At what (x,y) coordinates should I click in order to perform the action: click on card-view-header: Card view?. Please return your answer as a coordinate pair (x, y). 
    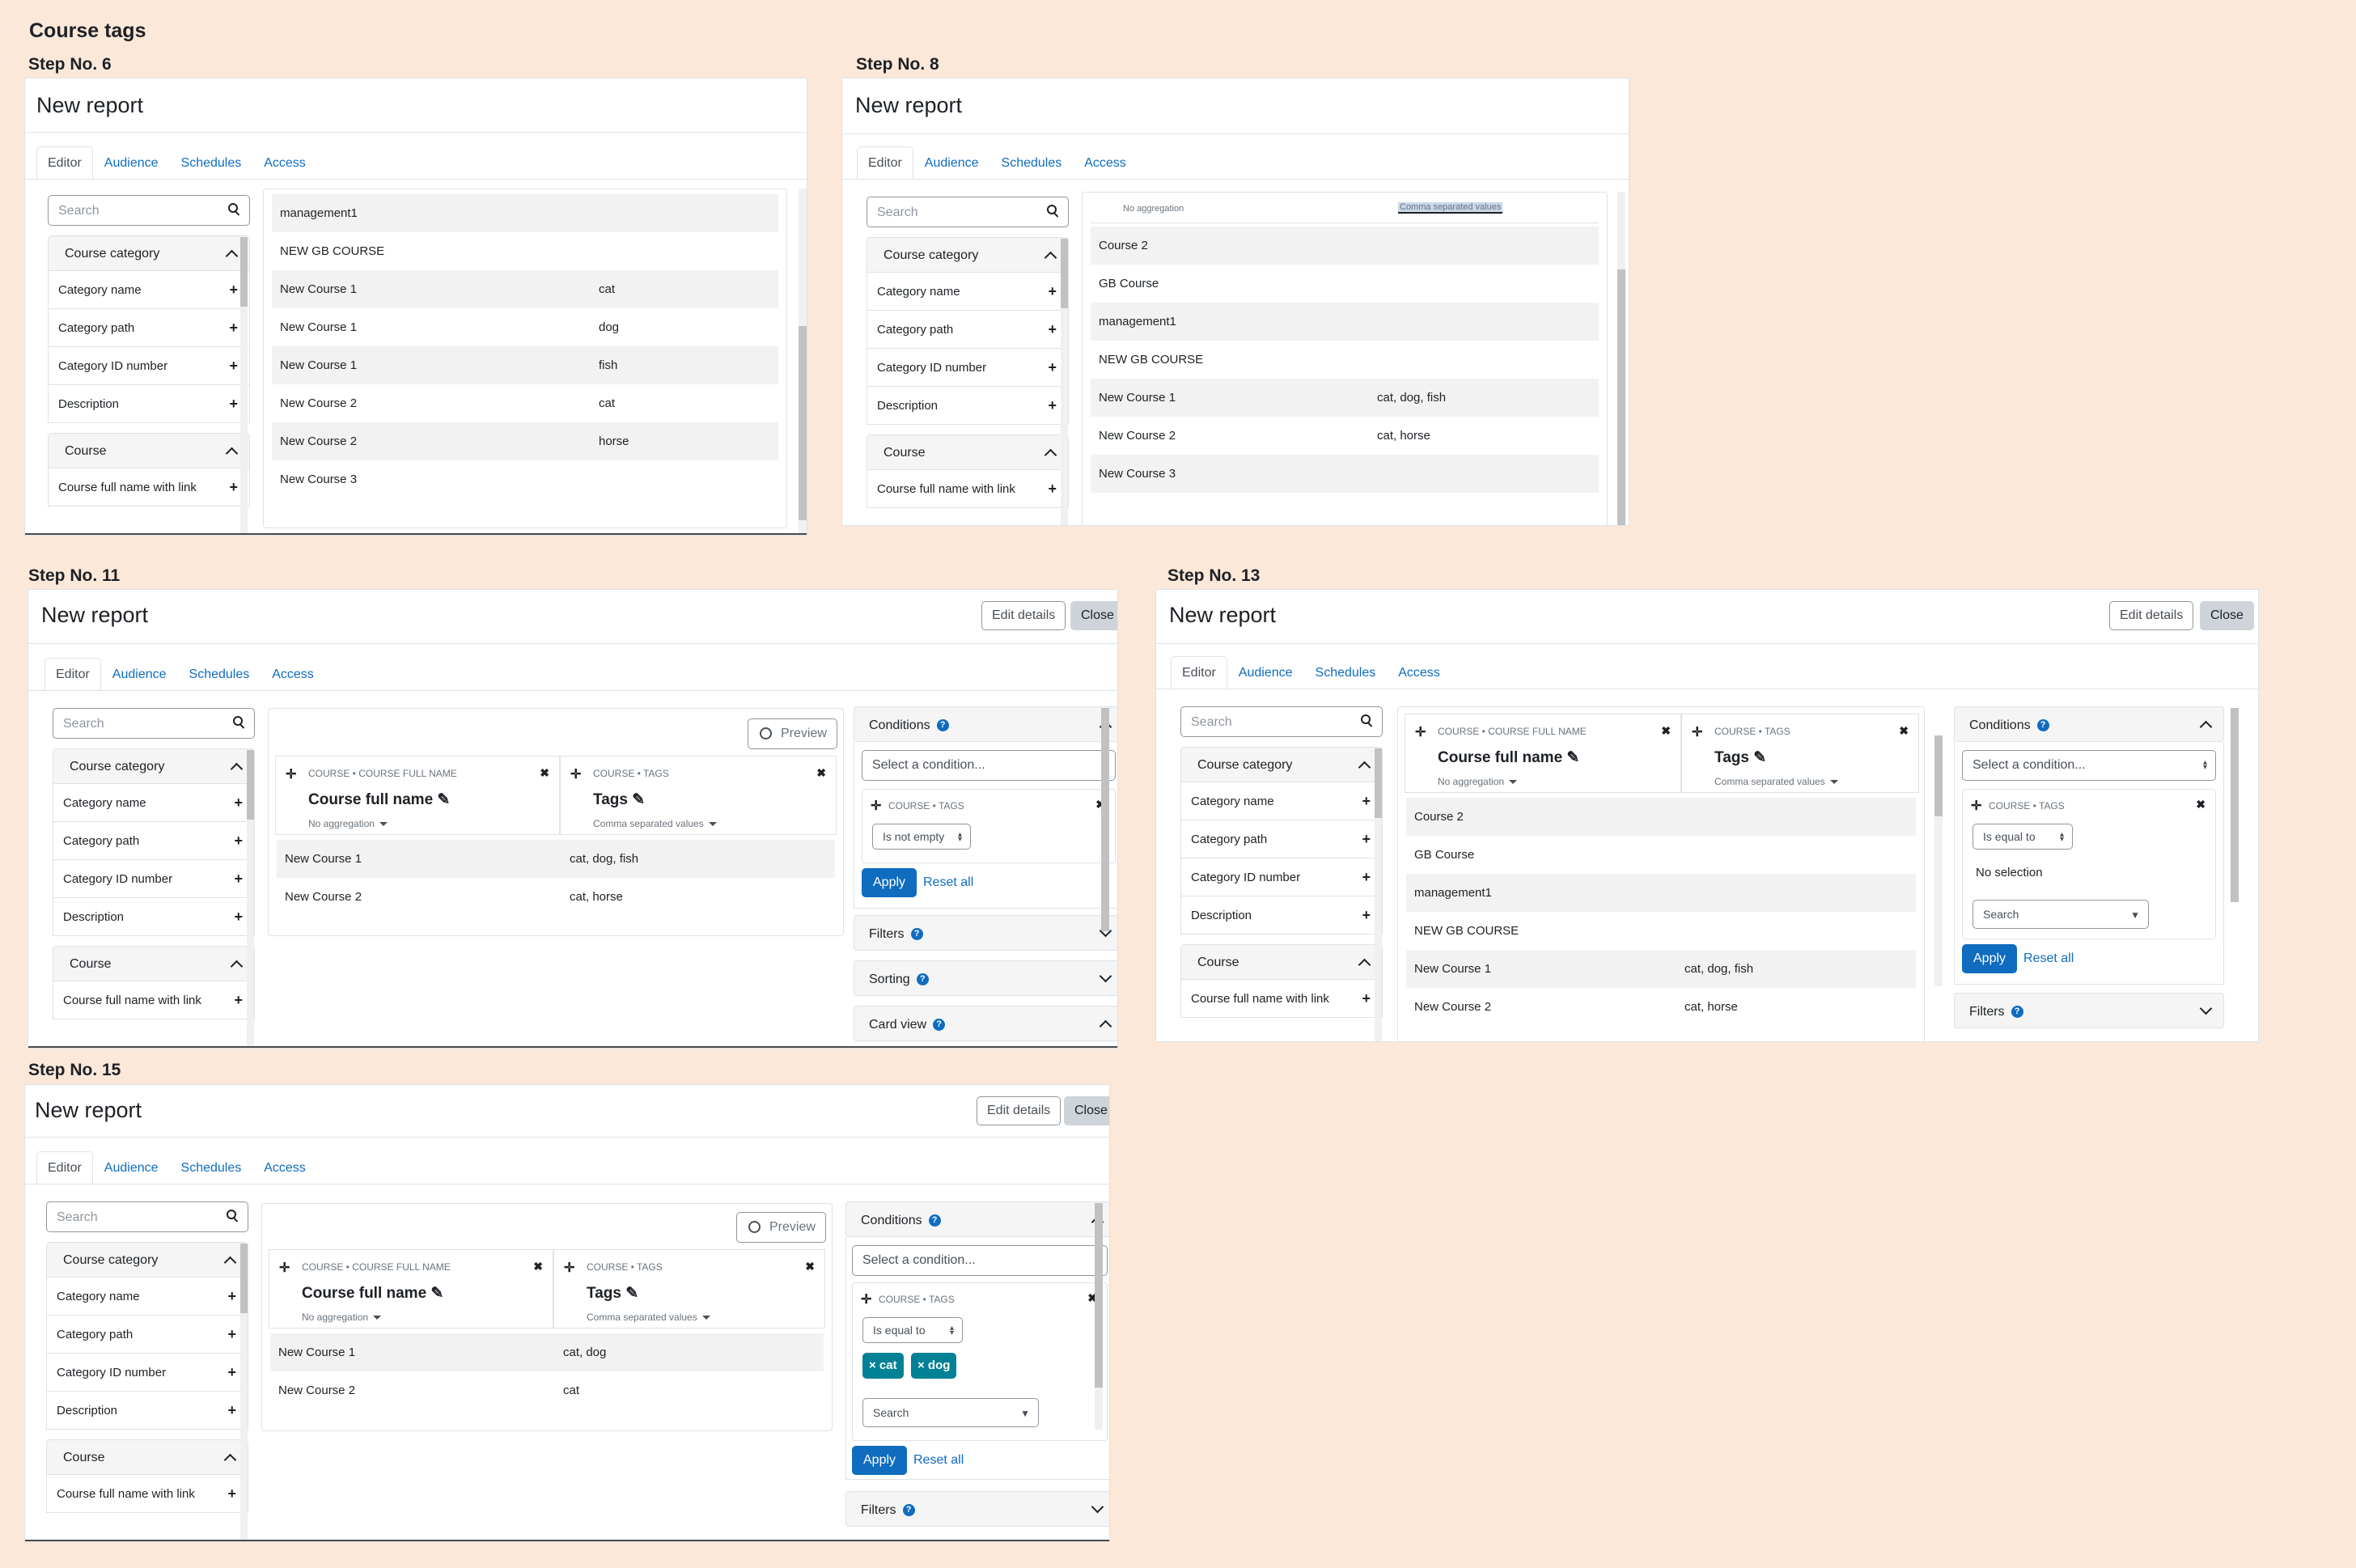
    Looking at the image, I should click on (985, 1024).